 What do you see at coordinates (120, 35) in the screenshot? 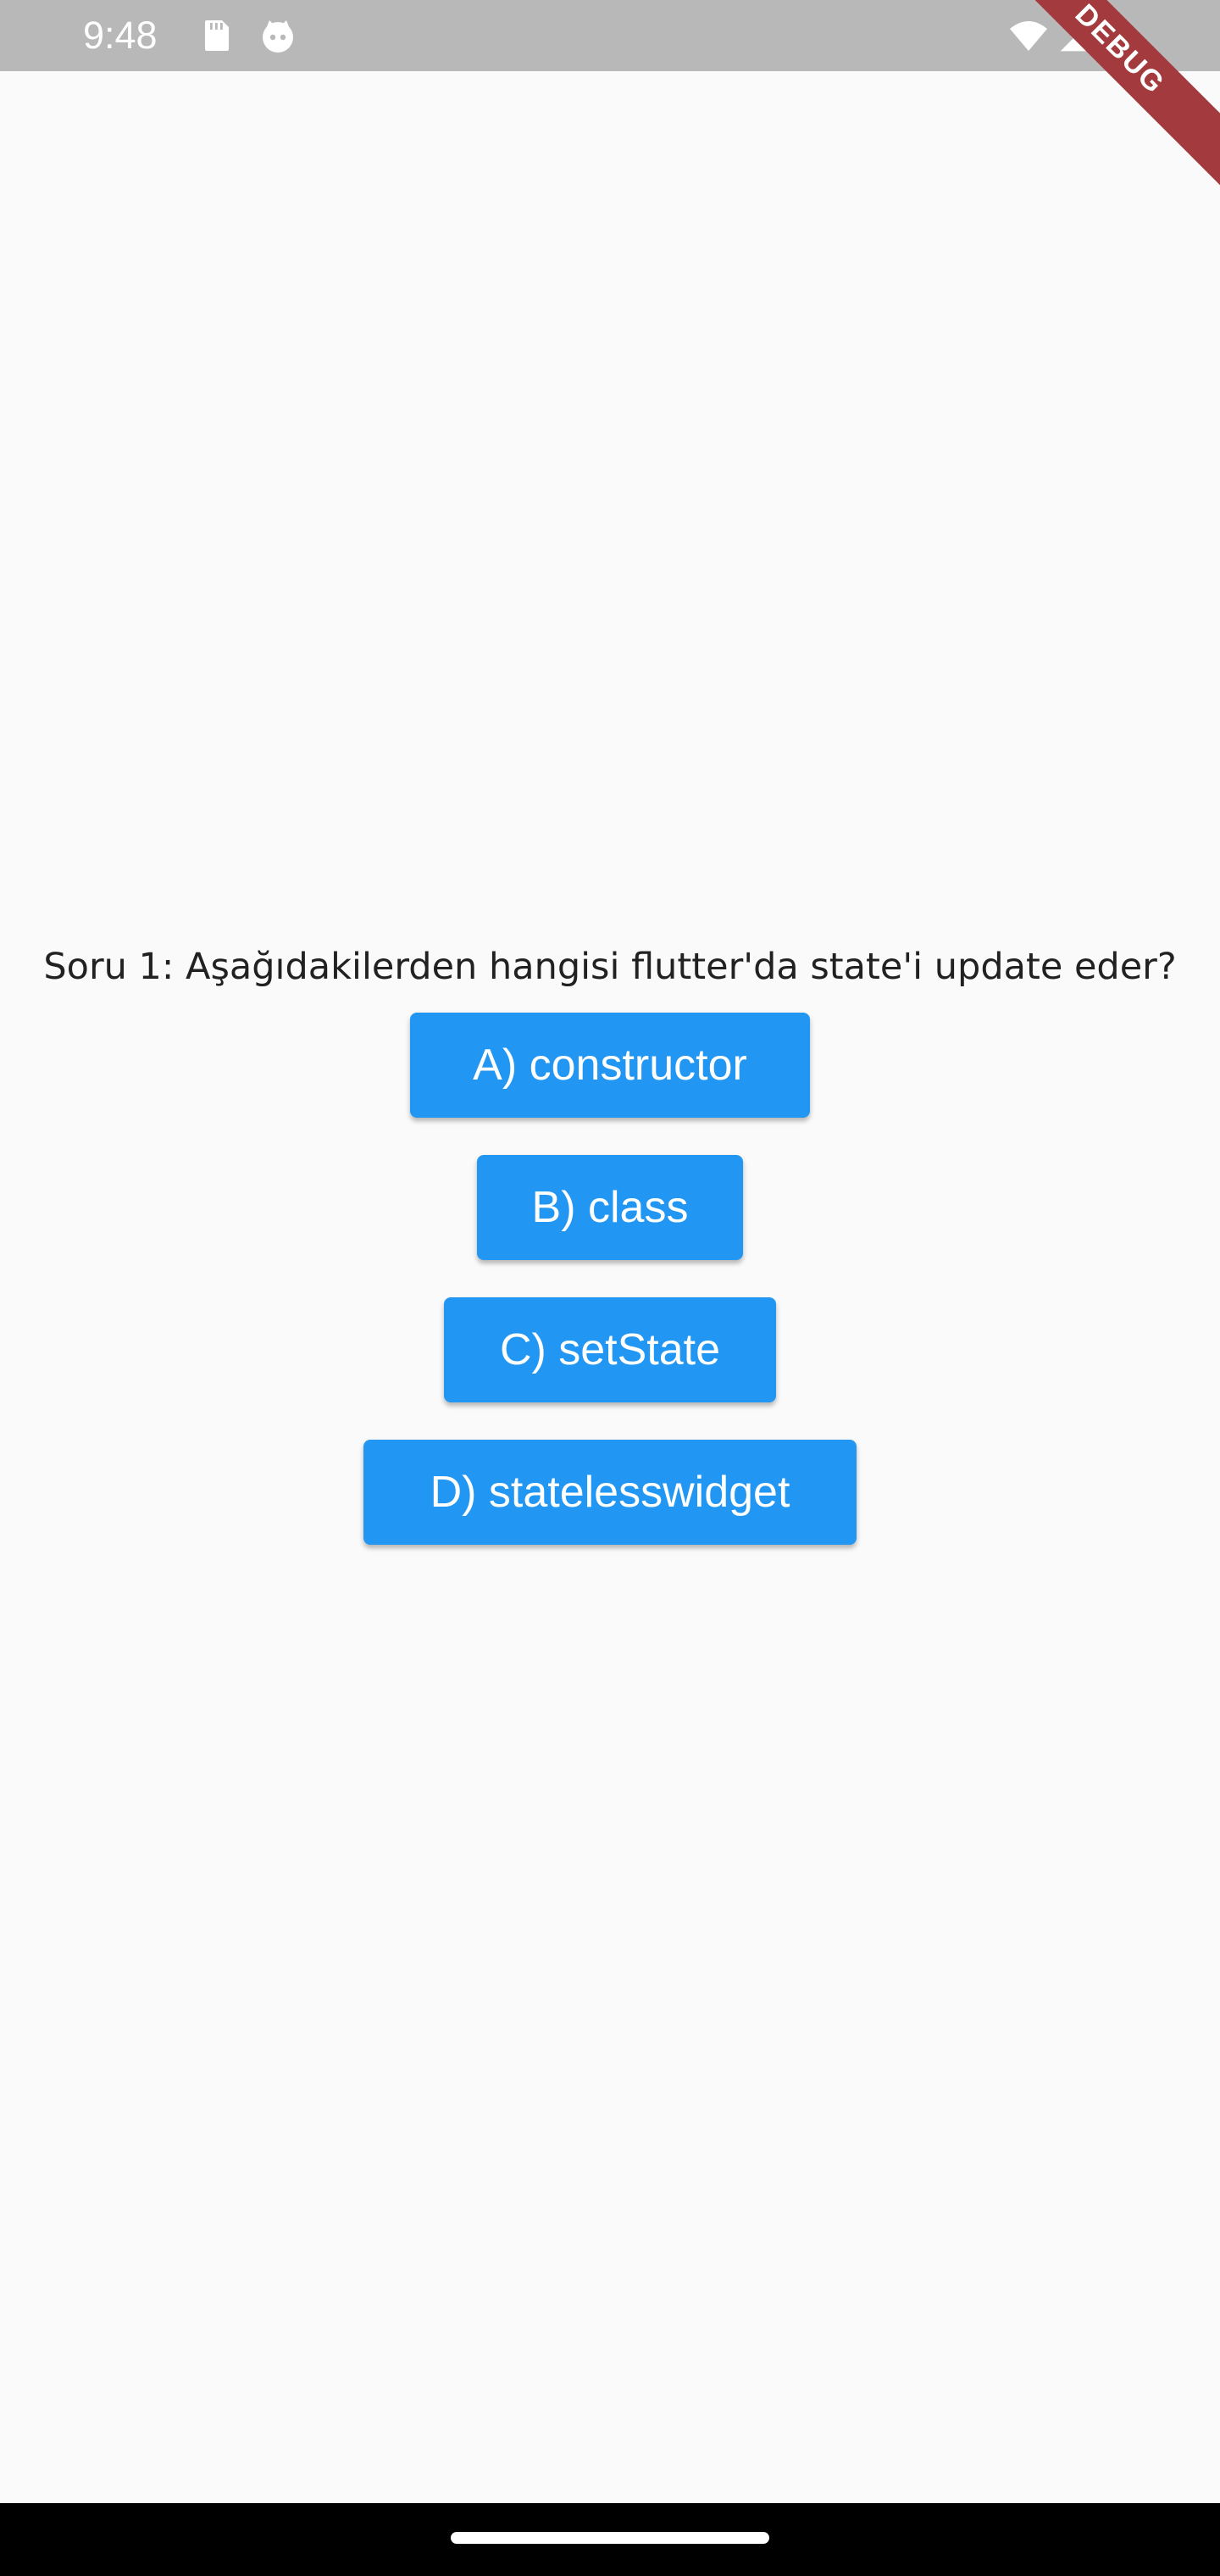
I see `status-time: 9:48` at bounding box center [120, 35].